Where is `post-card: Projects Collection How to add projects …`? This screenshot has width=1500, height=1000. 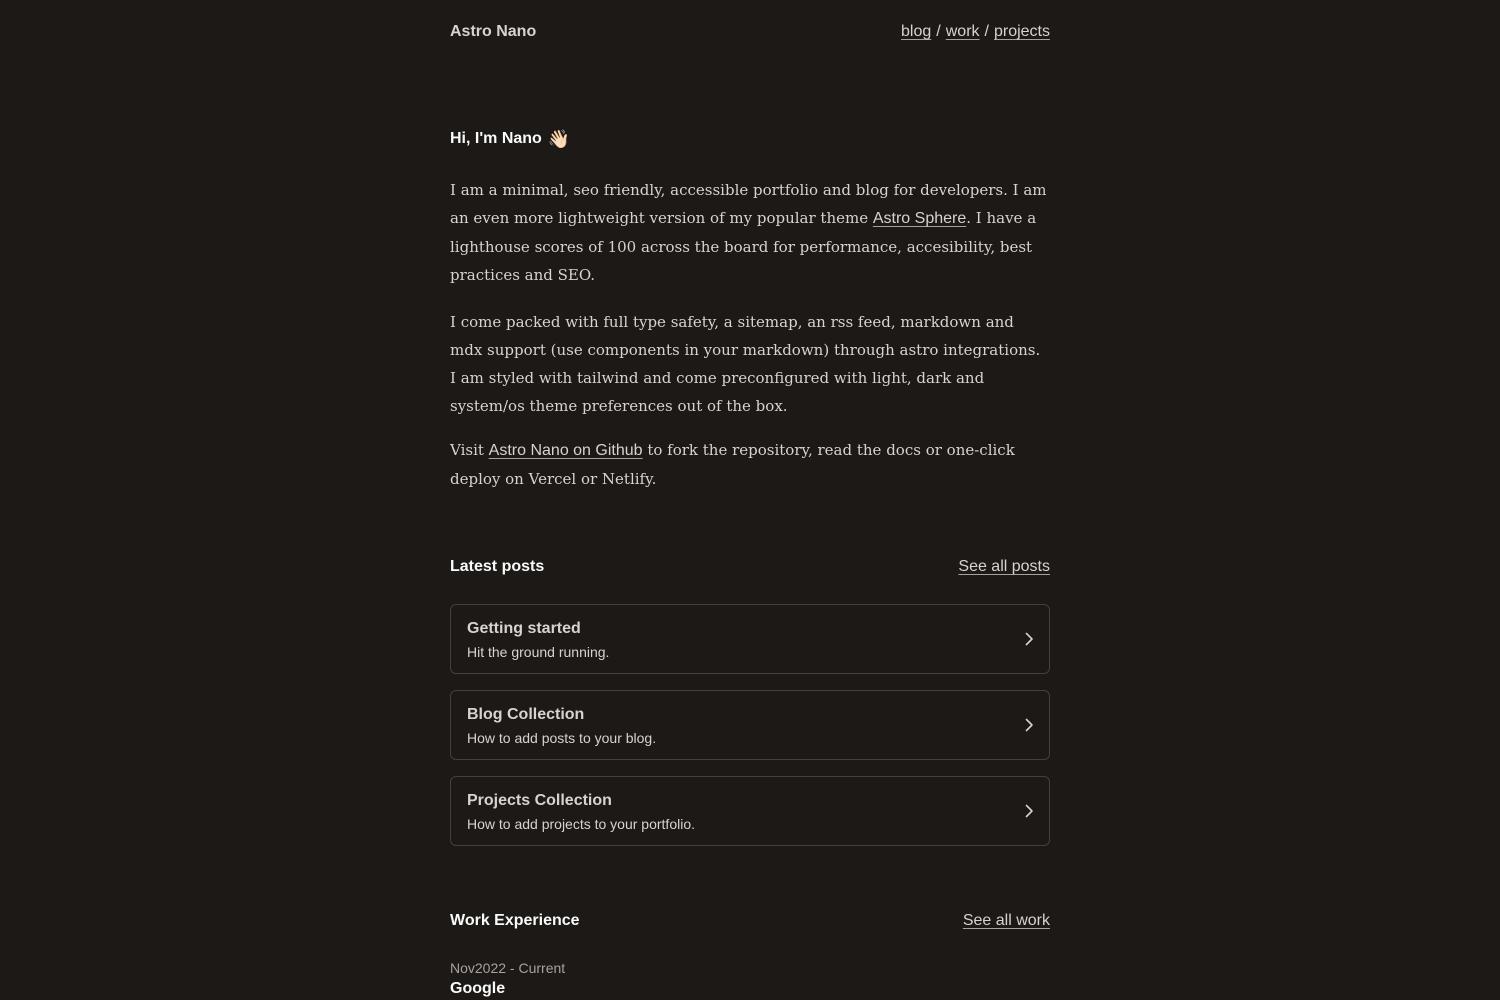 post-card: Projects Collection How to add projects … is located at coordinates (750, 811).